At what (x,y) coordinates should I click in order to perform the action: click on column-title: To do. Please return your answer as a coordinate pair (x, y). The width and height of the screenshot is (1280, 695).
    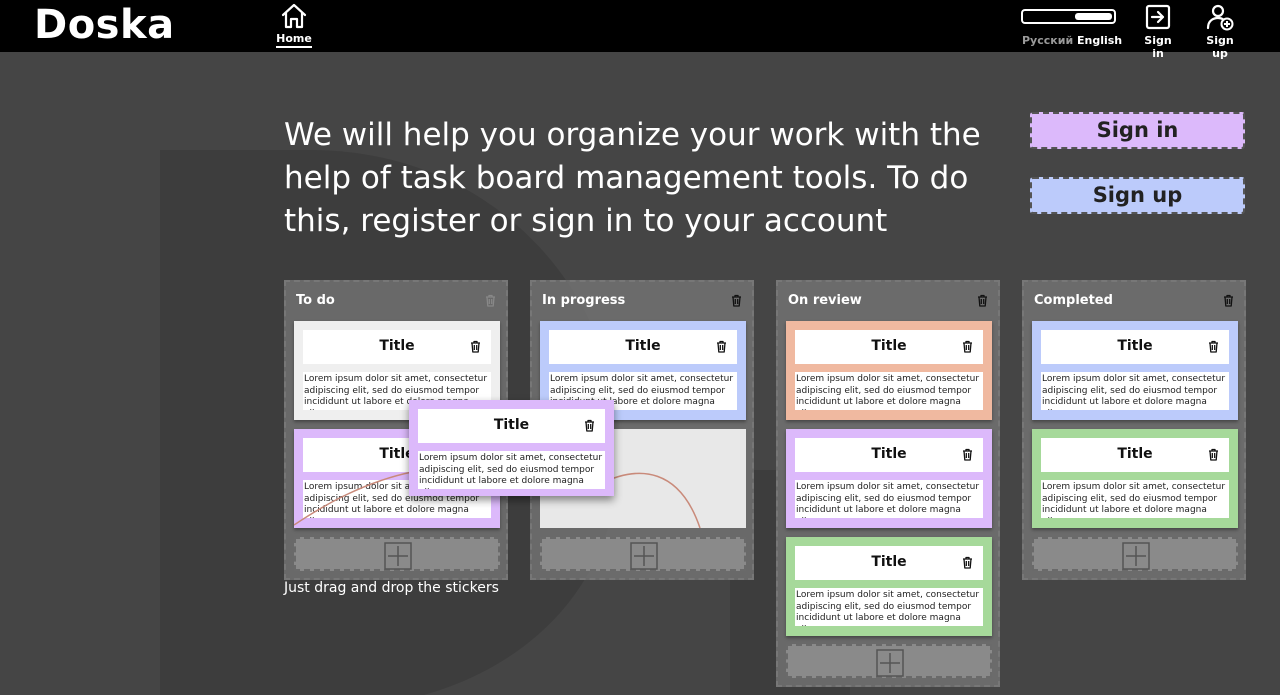
    Looking at the image, I should click on (315, 300).